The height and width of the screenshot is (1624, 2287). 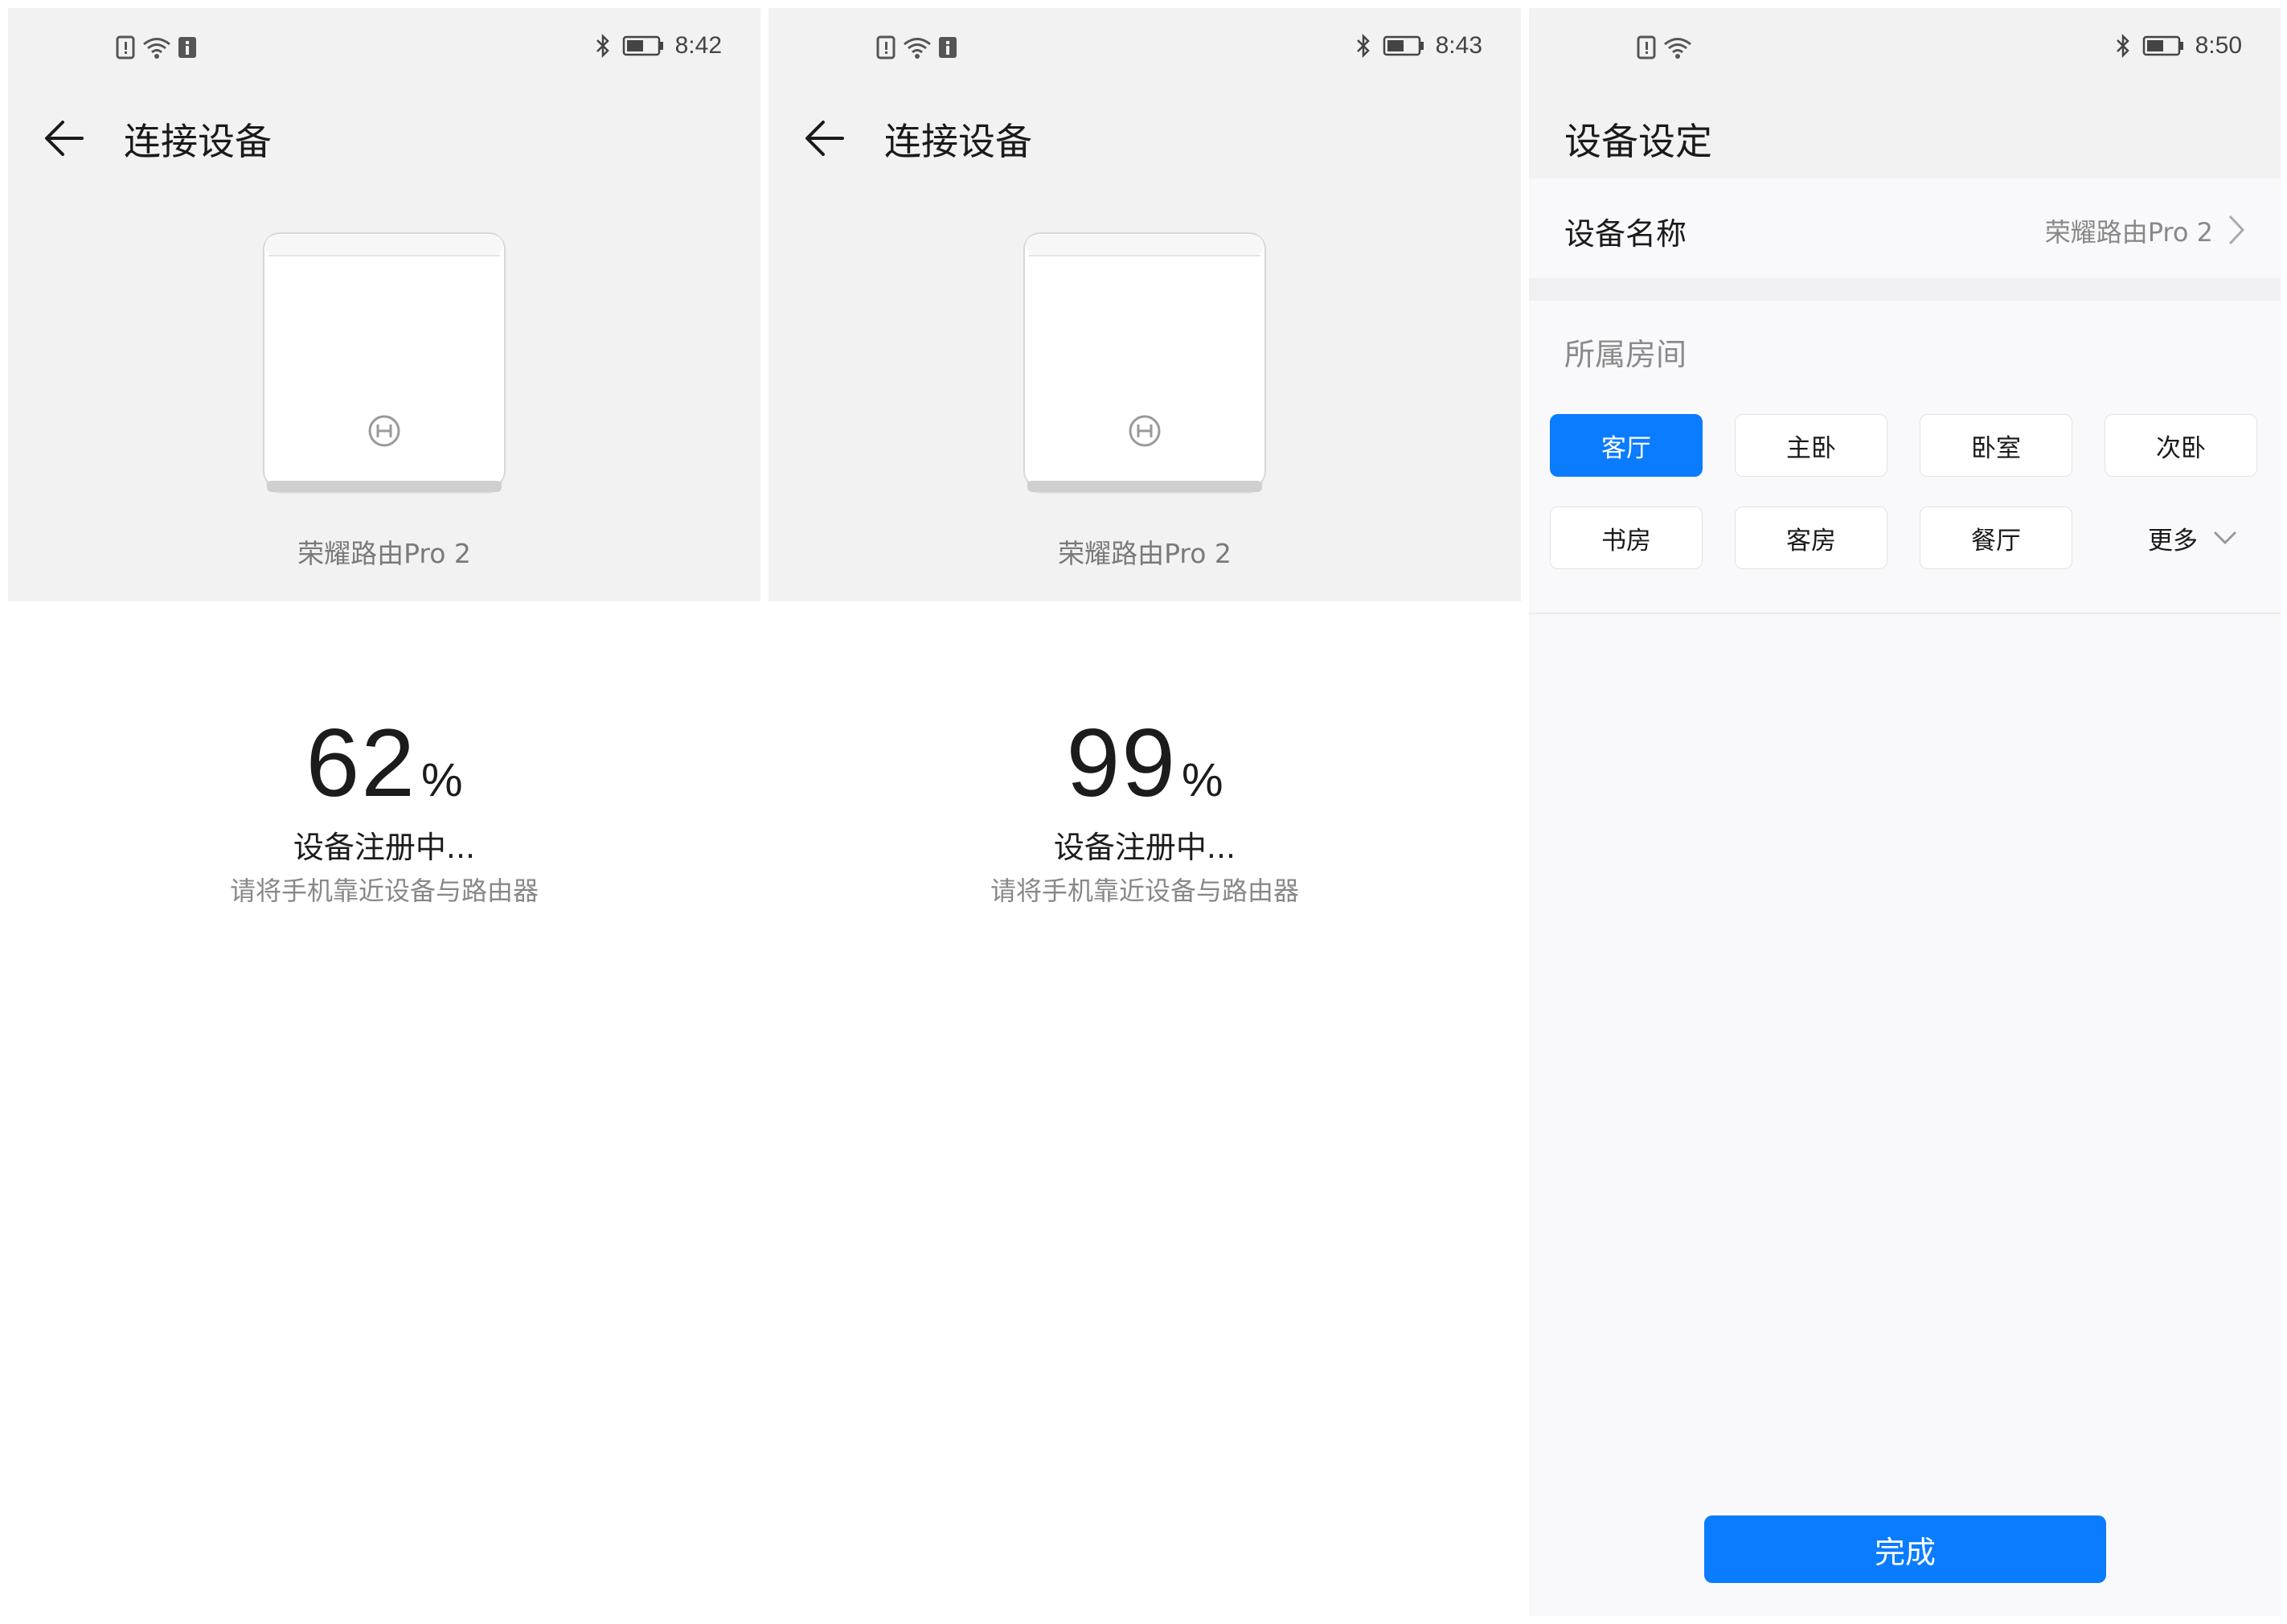 I want to click on progress-percent: 62%, so click(x=384, y=763).